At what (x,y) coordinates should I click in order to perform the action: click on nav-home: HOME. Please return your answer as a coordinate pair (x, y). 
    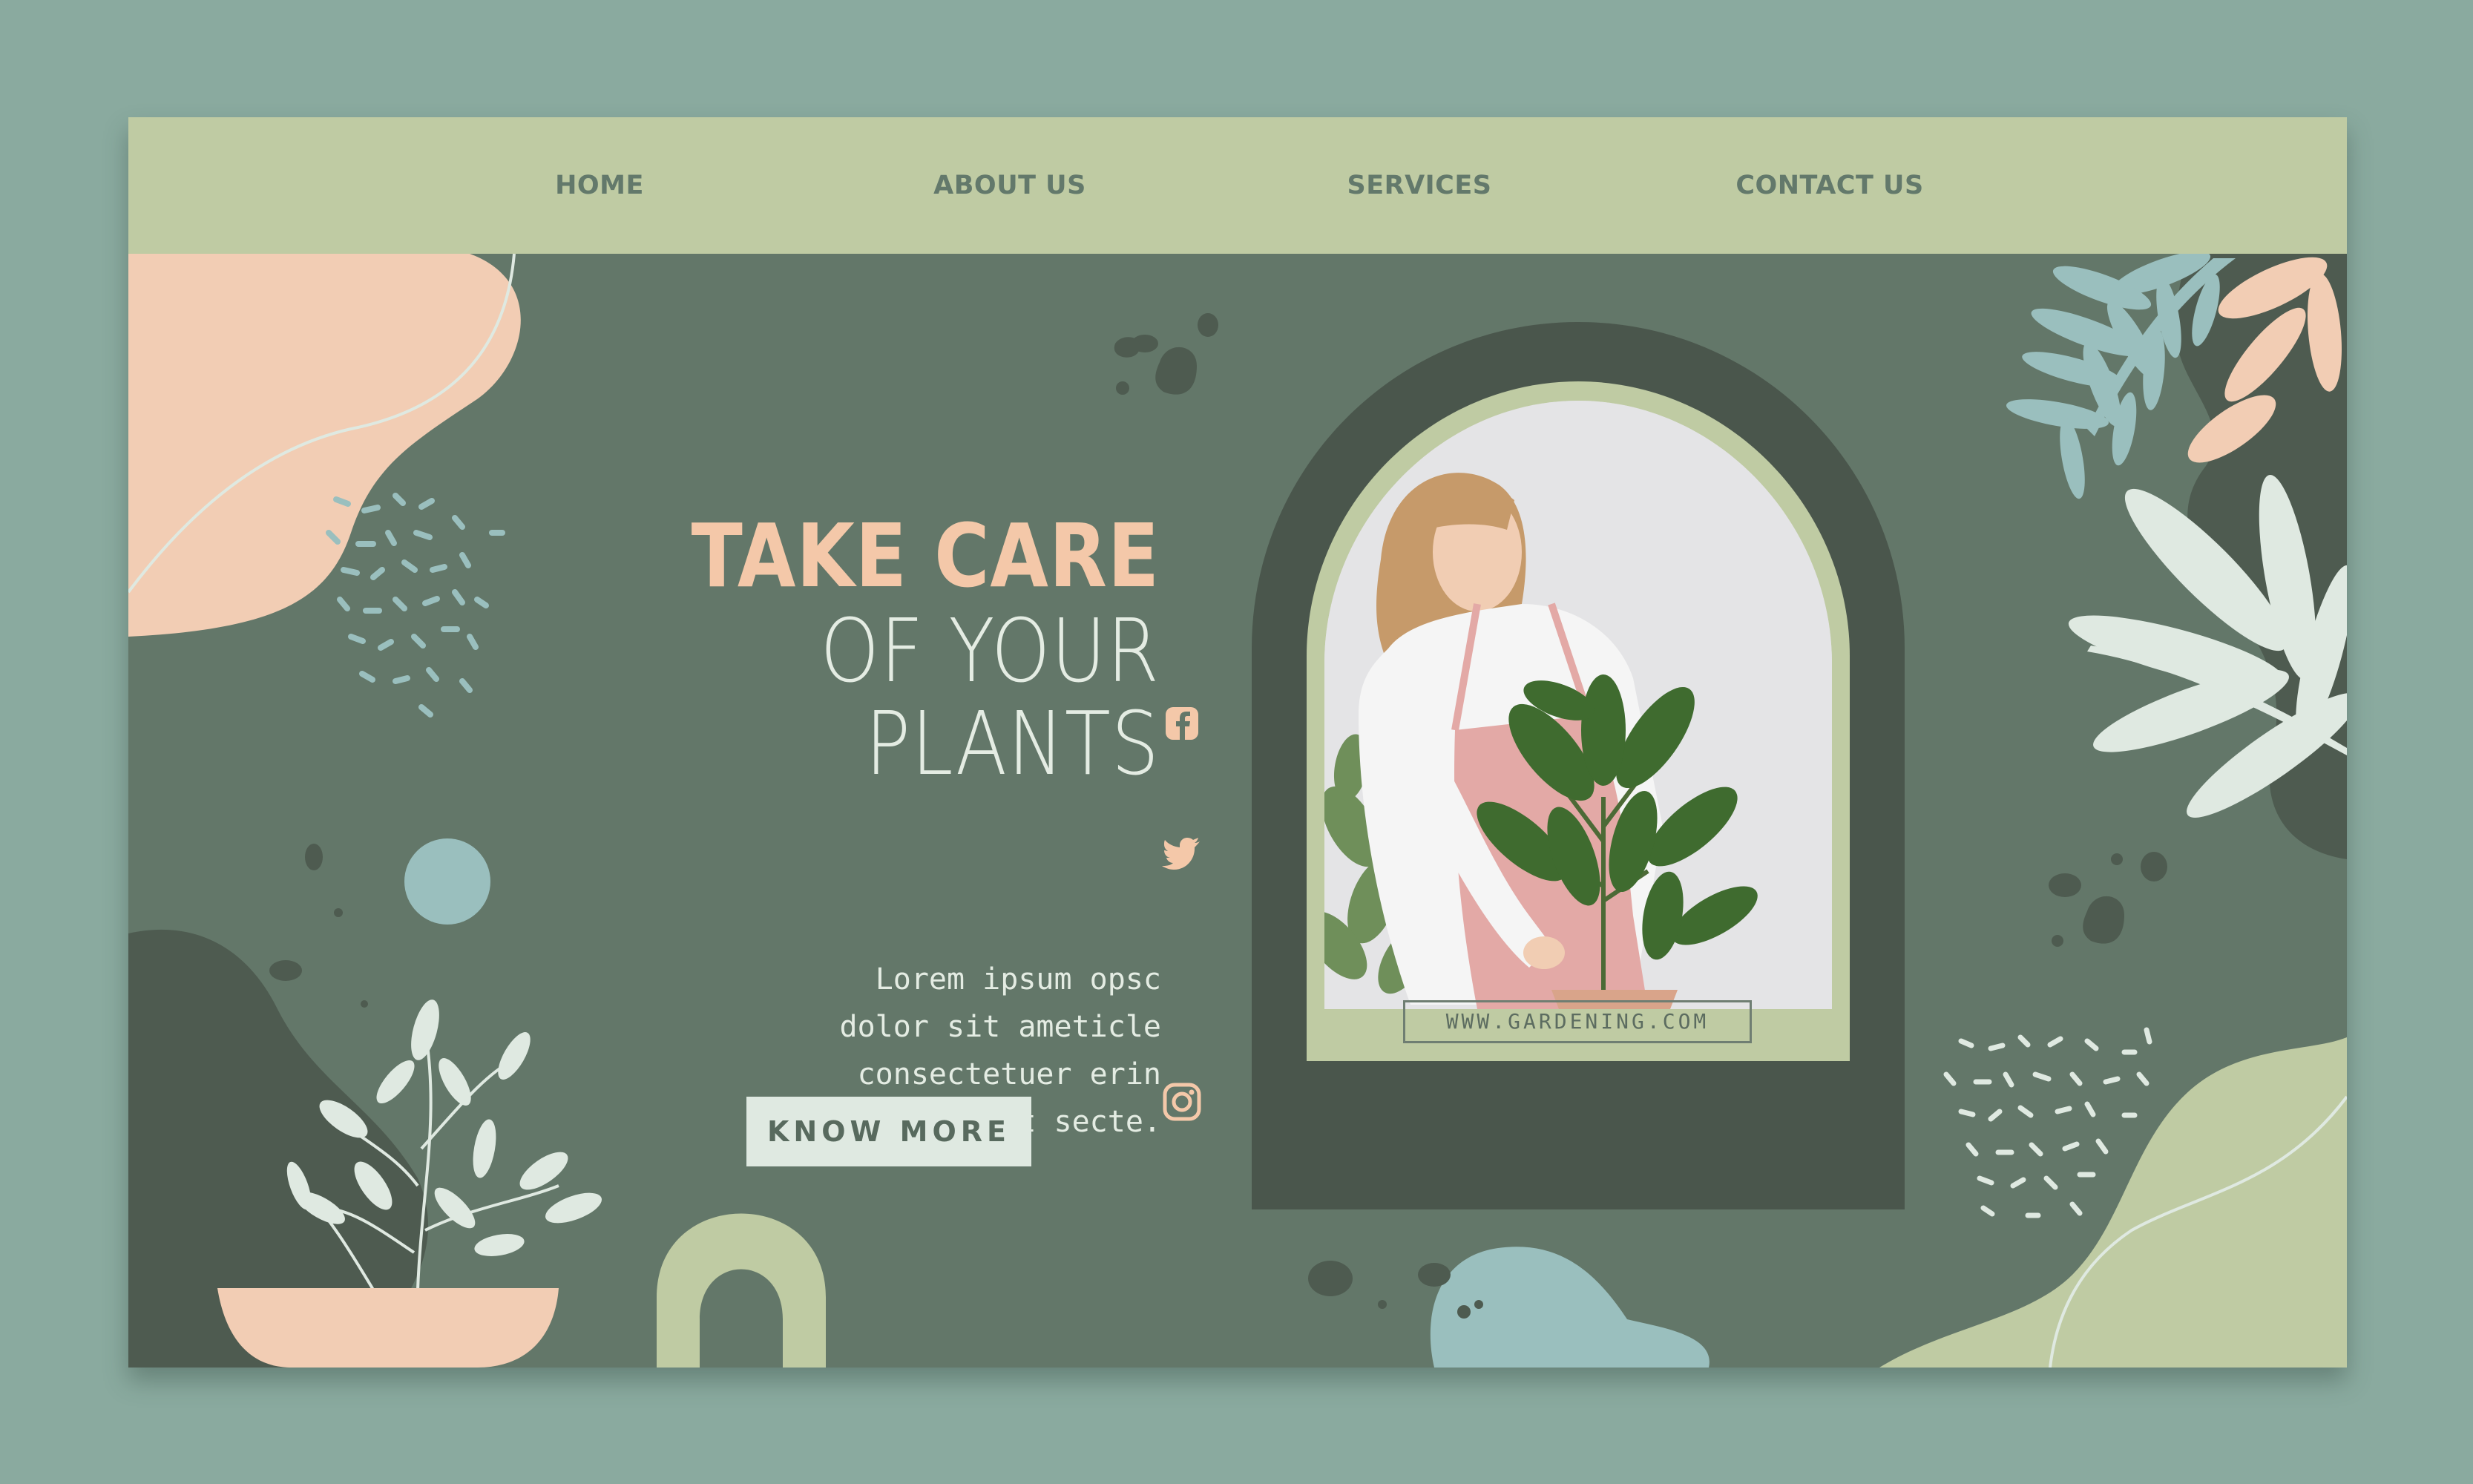
    Looking at the image, I should click on (599, 185).